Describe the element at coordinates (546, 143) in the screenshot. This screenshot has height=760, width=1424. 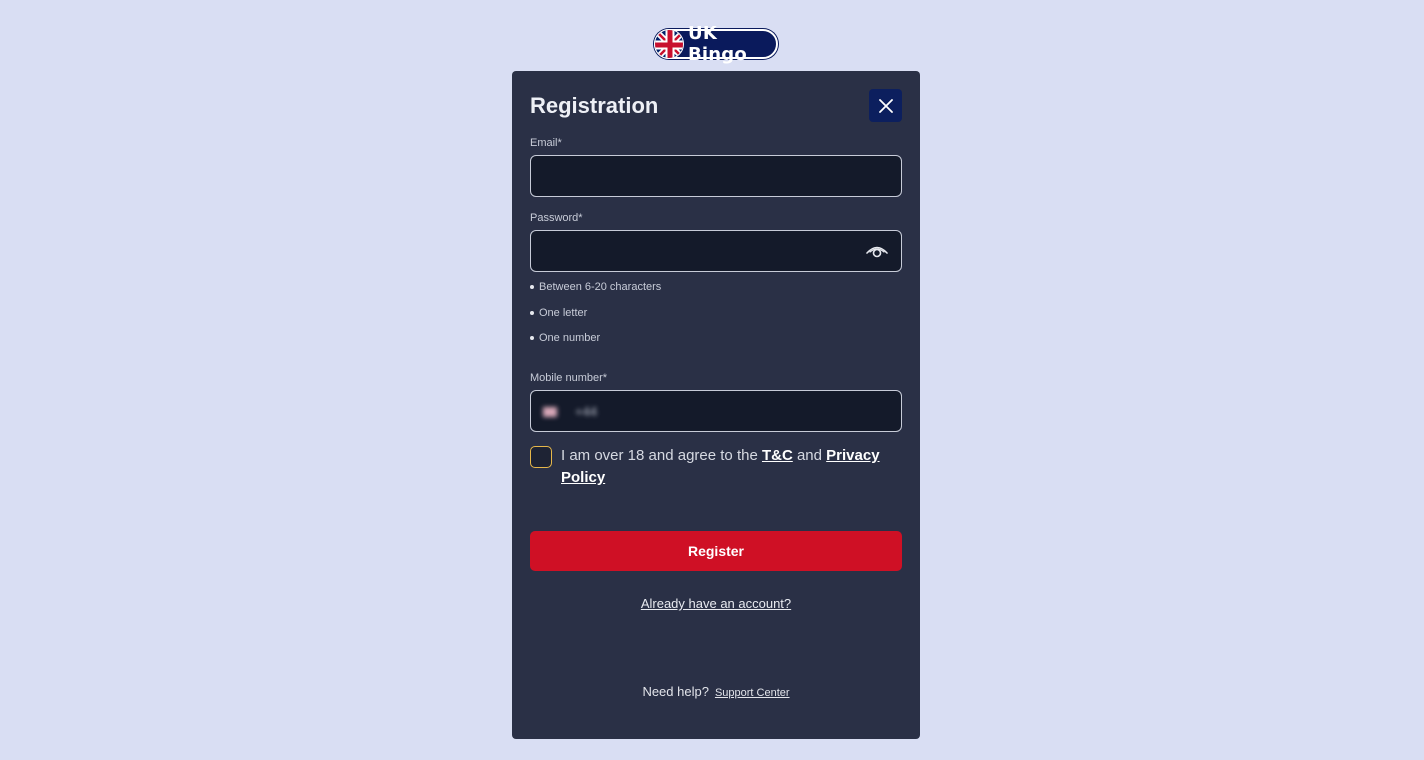
I see `email-label: Email*` at that location.